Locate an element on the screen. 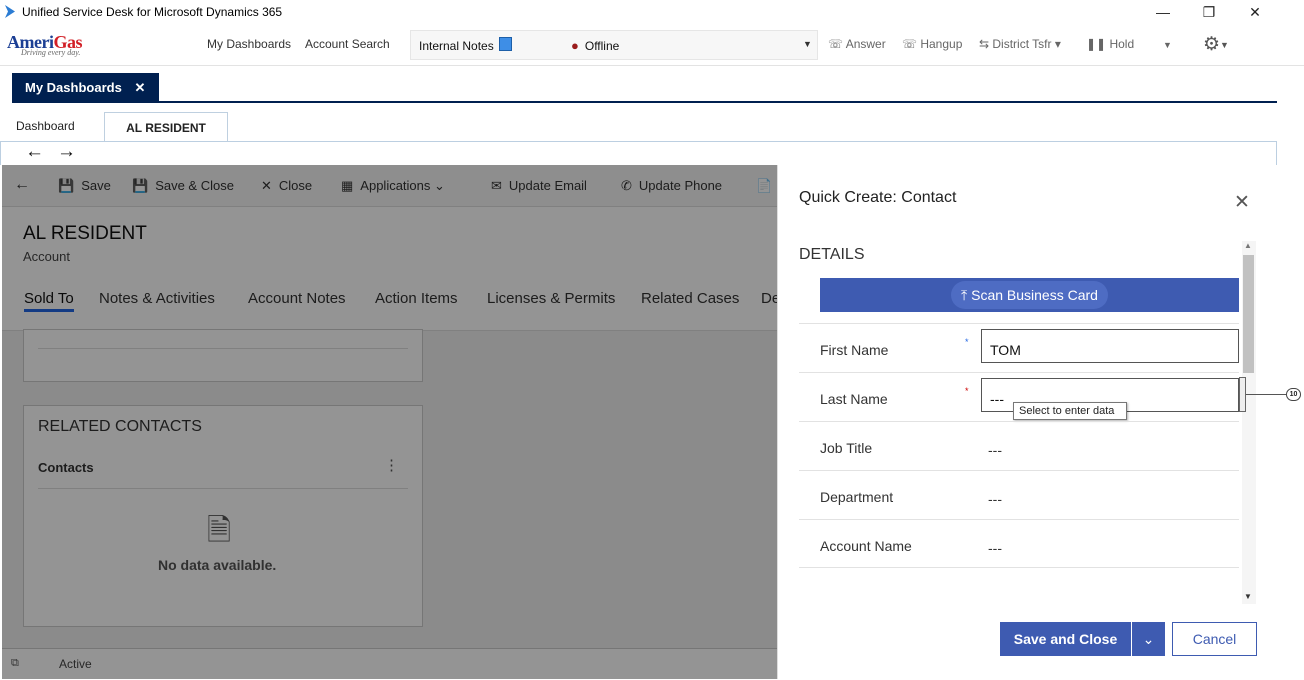 This screenshot has height=680, width=1304. phone-hangup-icon: ☏ is located at coordinates (911, 44).